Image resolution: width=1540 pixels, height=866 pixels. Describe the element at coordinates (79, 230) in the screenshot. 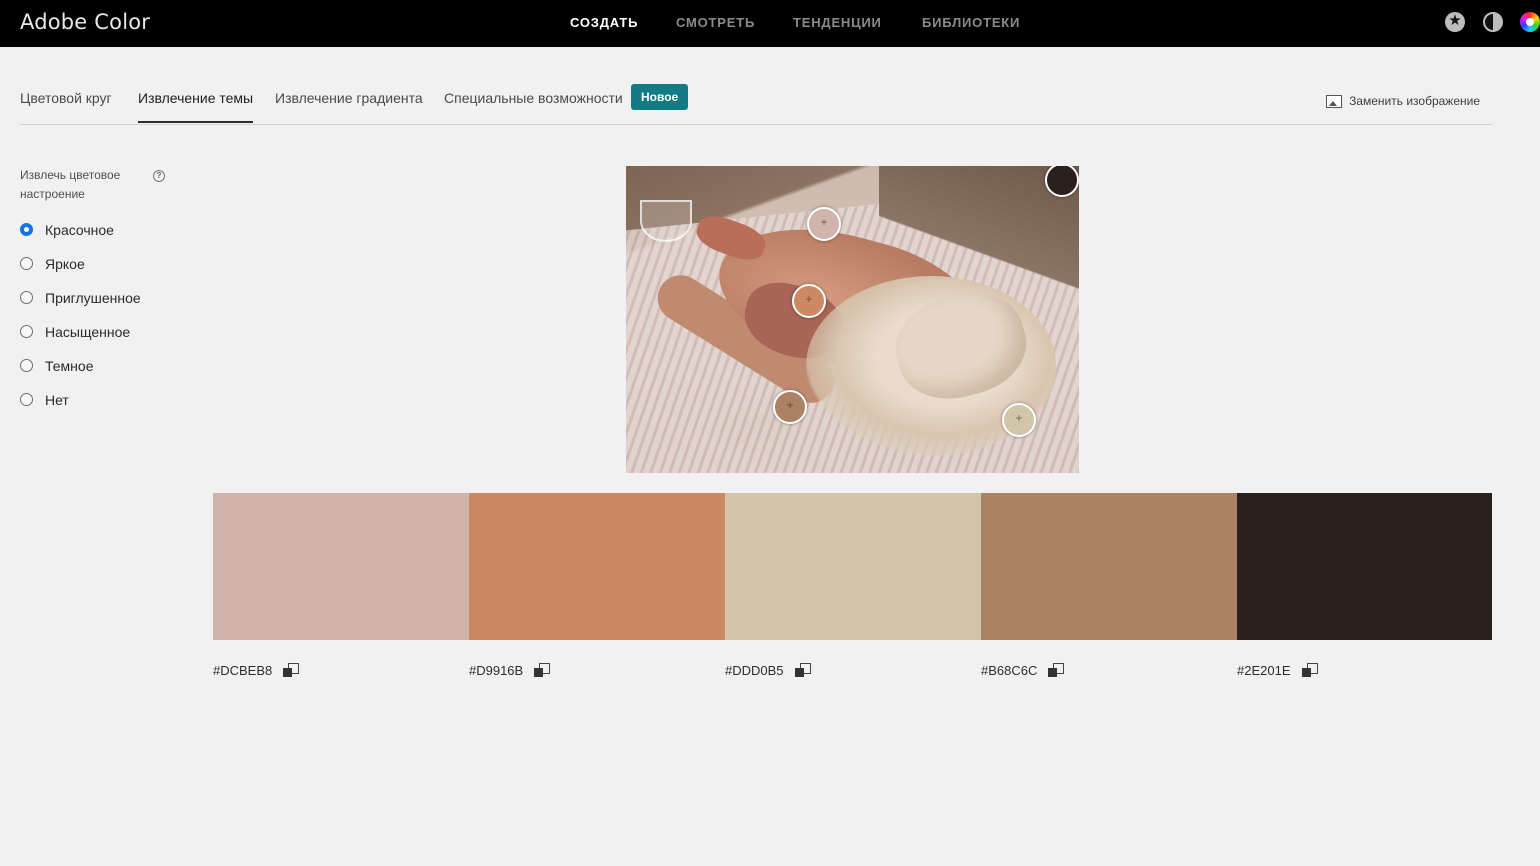

I see `radio-label: Красочное` at that location.